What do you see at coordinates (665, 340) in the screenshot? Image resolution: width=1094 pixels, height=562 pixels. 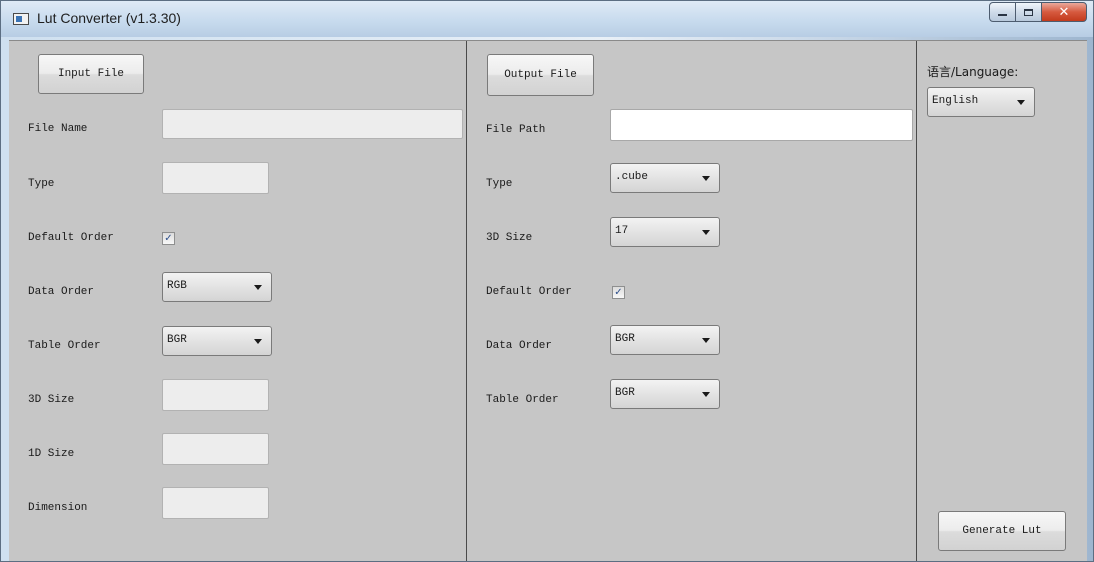 I see `output-data-order-select: BGR` at bounding box center [665, 340].